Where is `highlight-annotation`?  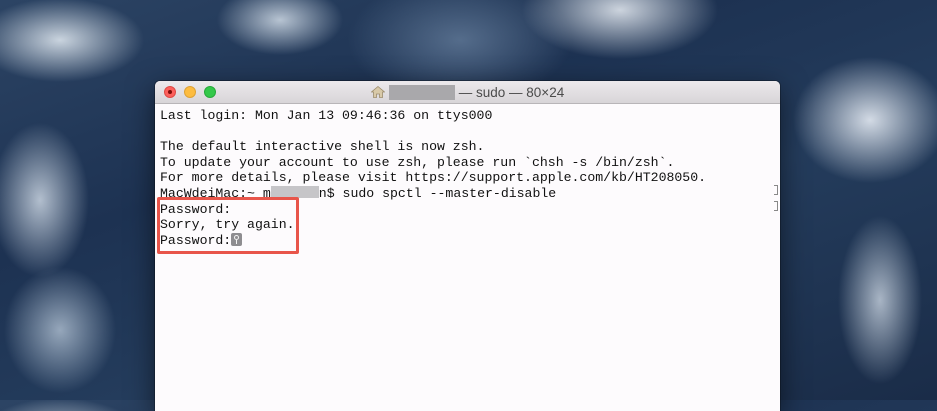 highlight-annotation is located at coordinates (228, 225).